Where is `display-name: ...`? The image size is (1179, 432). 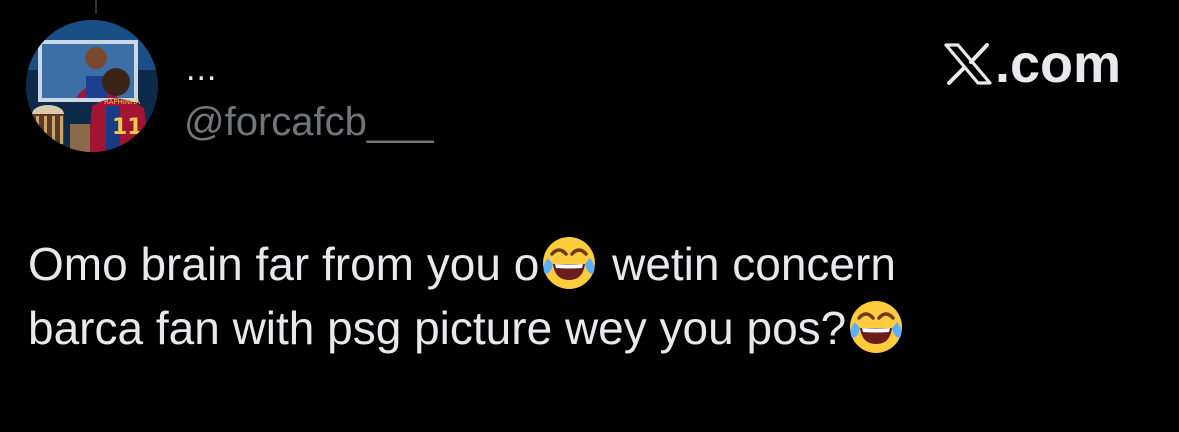
display-name: ... is located at coordinates (201, 69).